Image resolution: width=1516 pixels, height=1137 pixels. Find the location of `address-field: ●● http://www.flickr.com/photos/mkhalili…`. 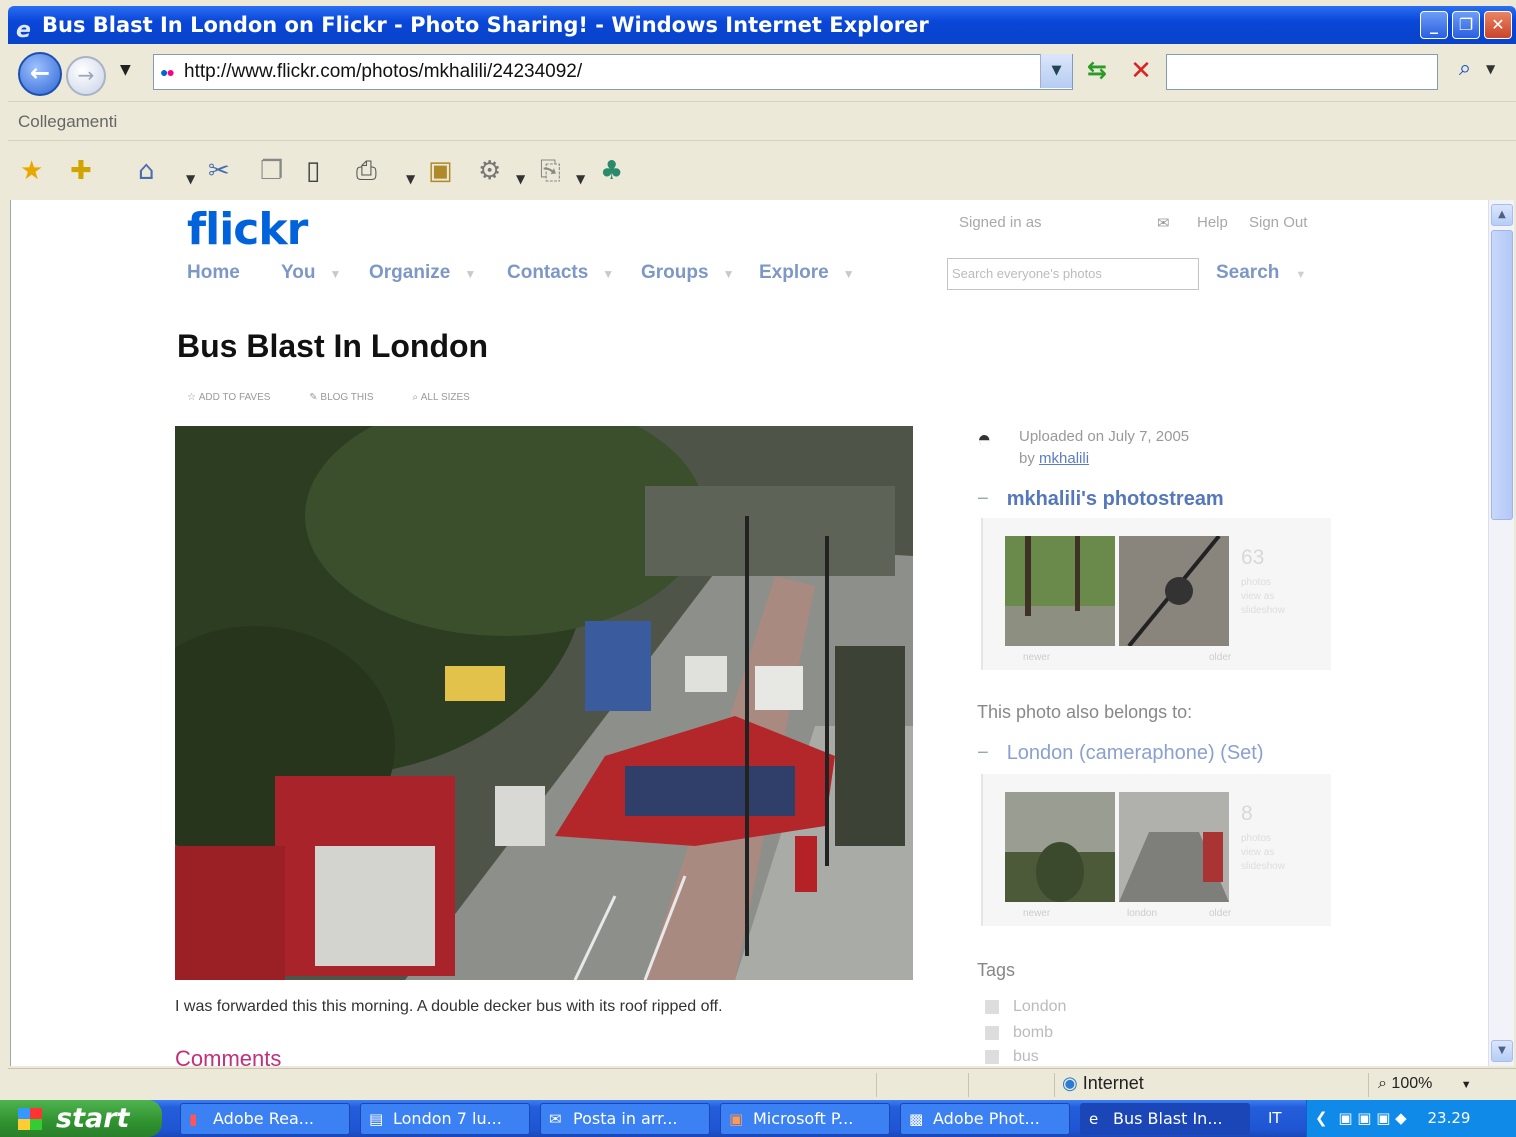

address-field: ●● http://www.flickr.com/photos/mkhalili… is located at coordinates (613, 72).